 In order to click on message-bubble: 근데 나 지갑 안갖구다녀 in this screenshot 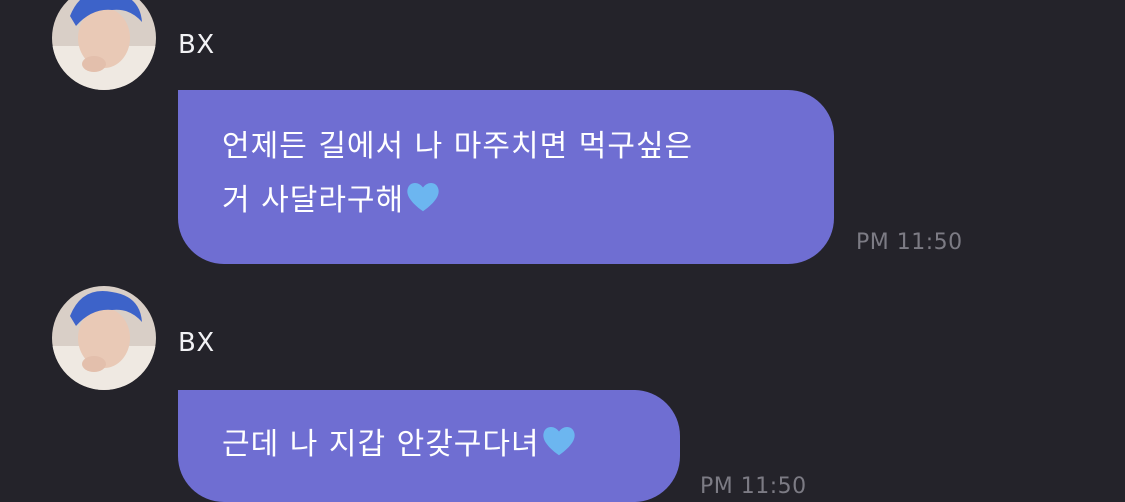, I will do `click(429, 446)`.